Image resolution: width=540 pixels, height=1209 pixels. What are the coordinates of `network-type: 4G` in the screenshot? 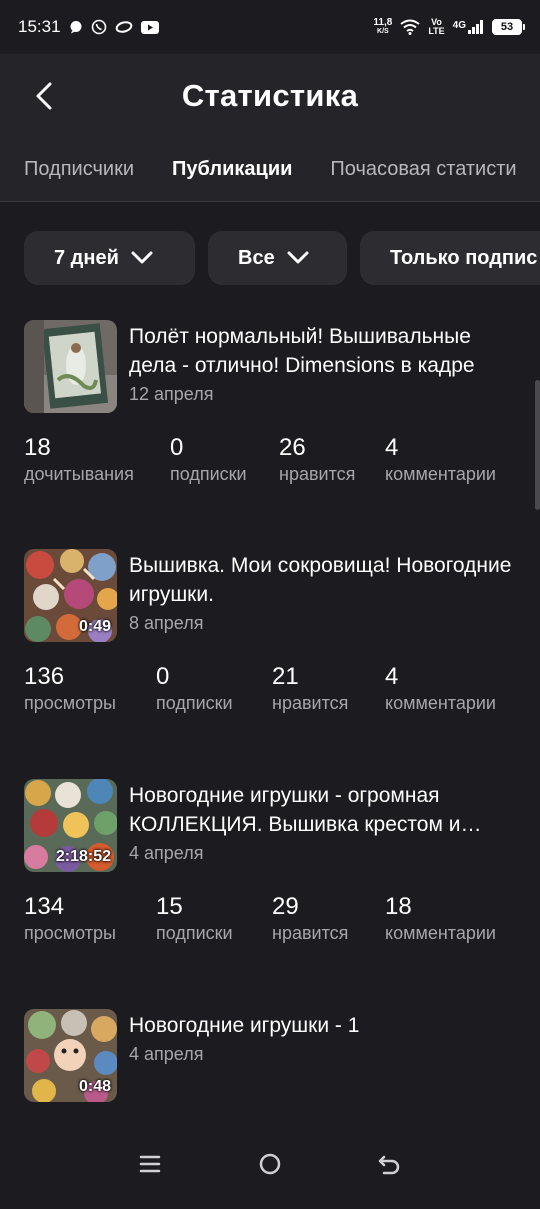 It's located at (459, 25).